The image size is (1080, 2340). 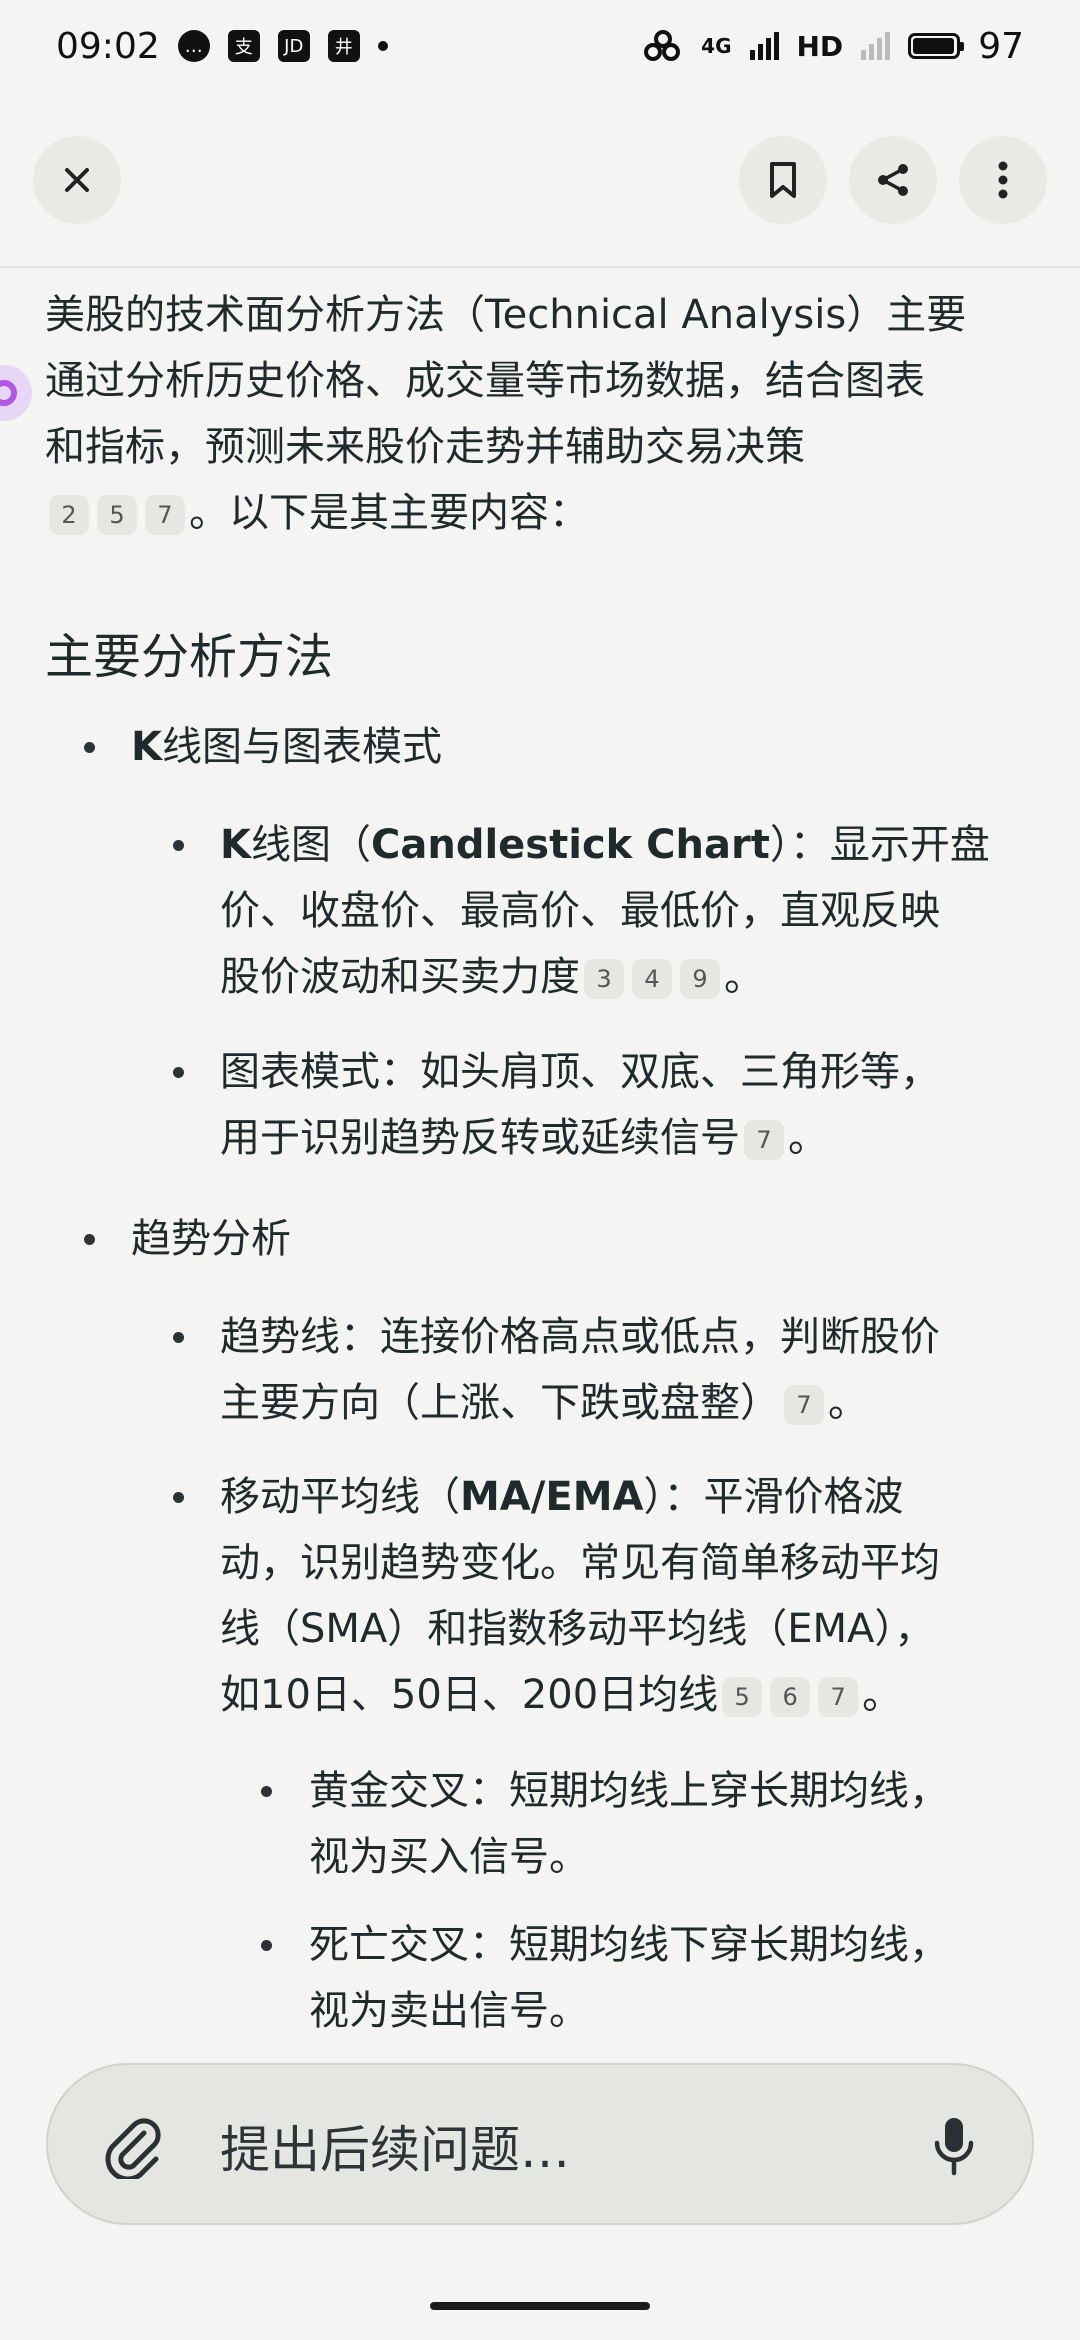 I want to click on citation-chip: 3, so click(x=604, y=979).